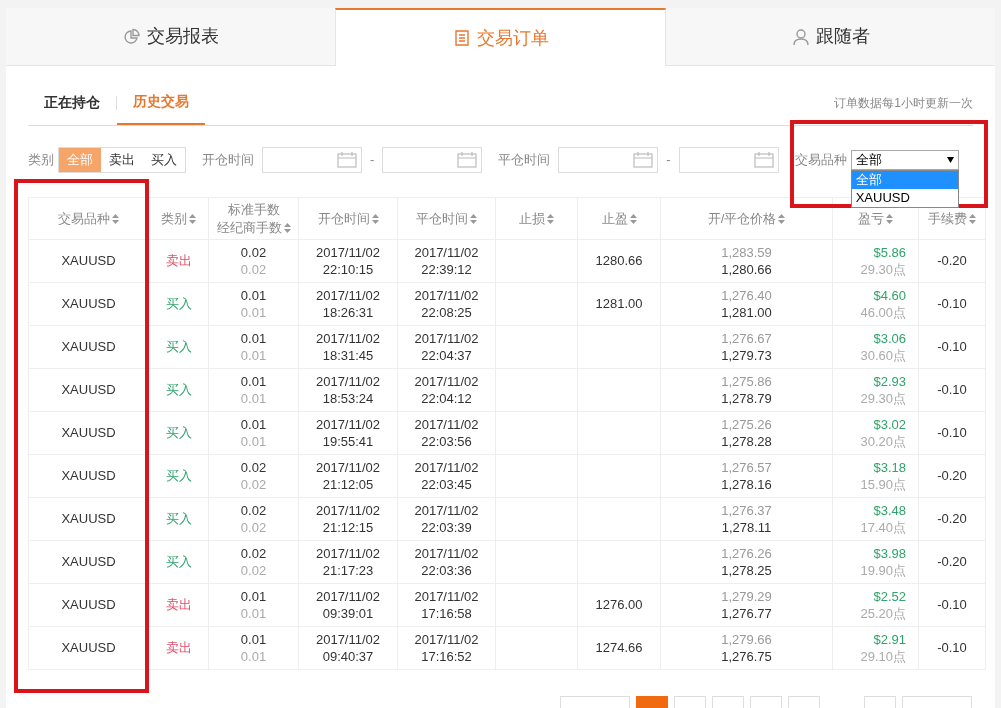  Describe the element at coordinates (903, 103) in the screenshot. I see `update-note: 订单数据每1小时更新一次` at that location.